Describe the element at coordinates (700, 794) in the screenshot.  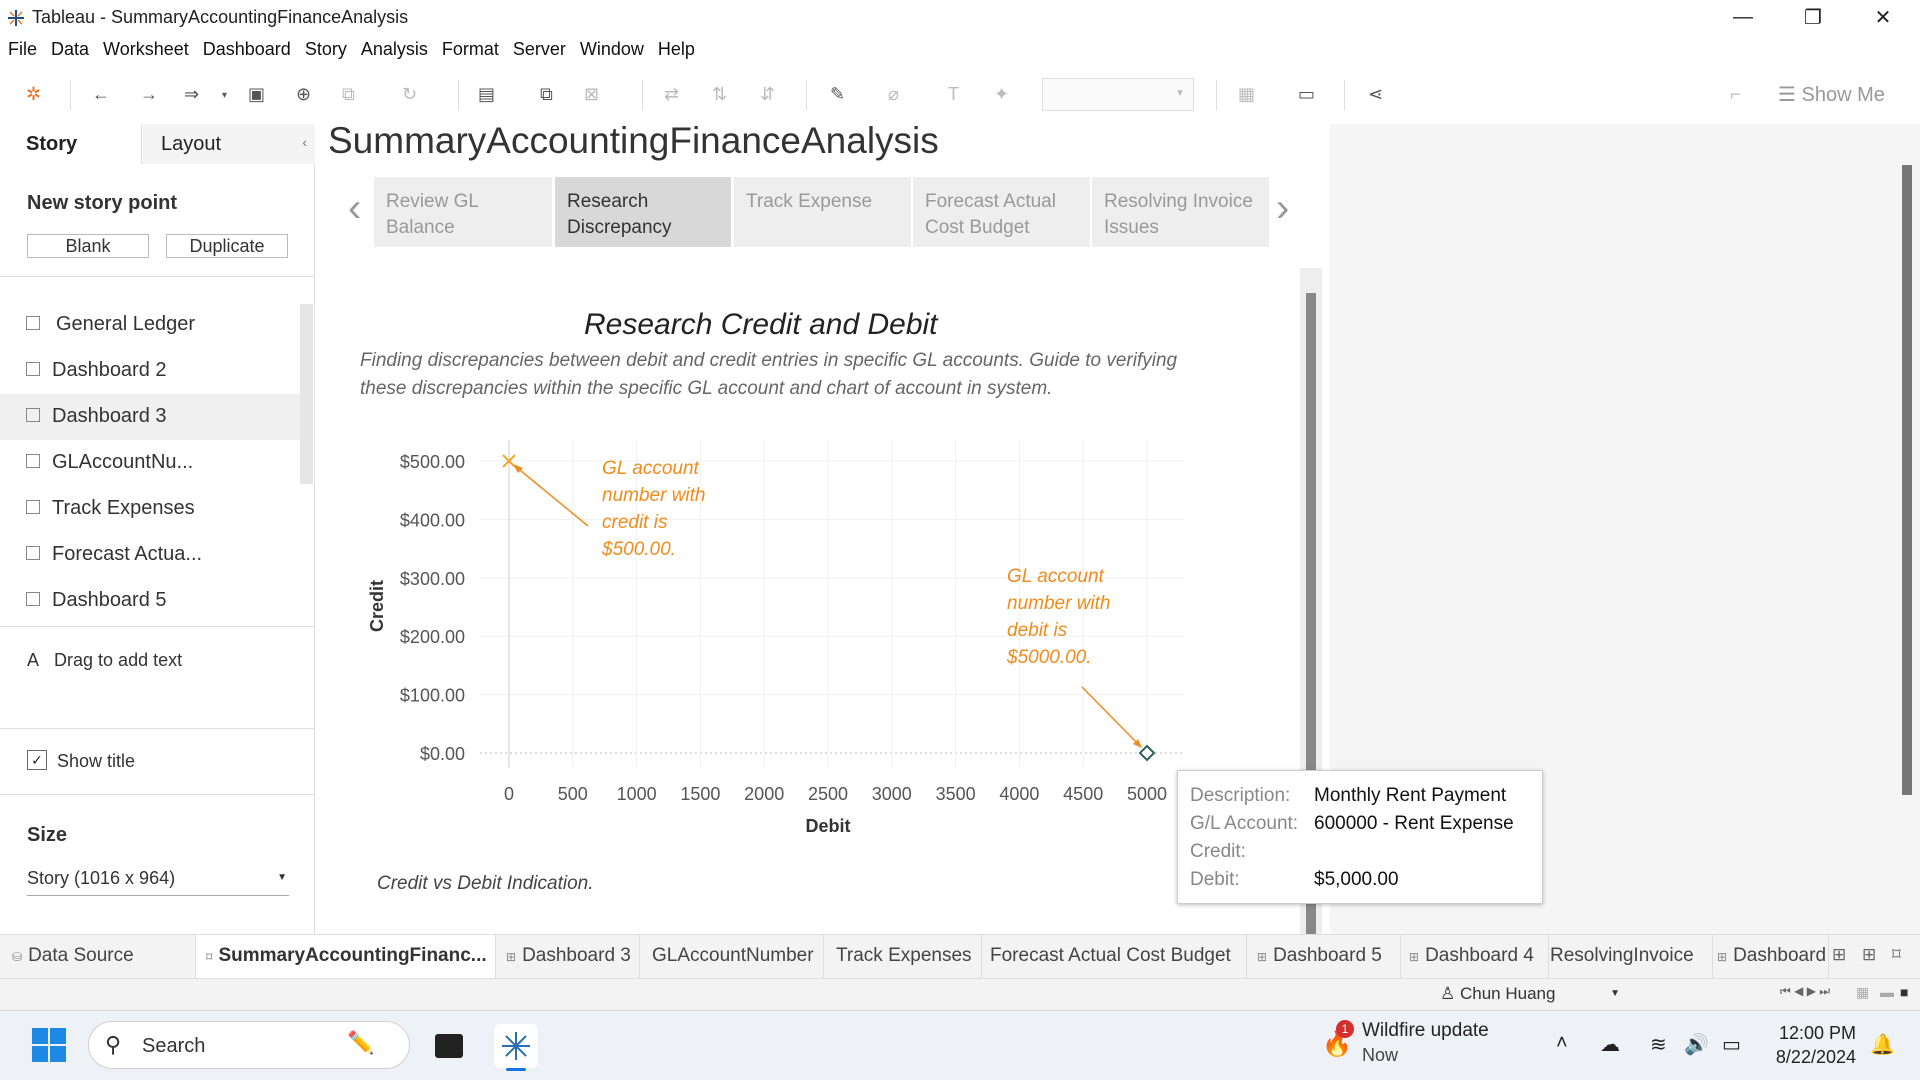
I see `x-tick-label: 1500` at that location.